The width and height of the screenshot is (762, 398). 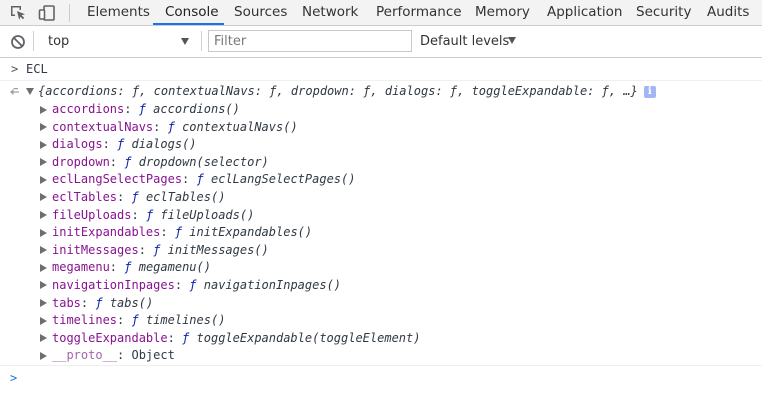 What do you see at coordinates (584, 12) in the screenshot?
I see `tab-application: Application` at bounding box center [584, 12].